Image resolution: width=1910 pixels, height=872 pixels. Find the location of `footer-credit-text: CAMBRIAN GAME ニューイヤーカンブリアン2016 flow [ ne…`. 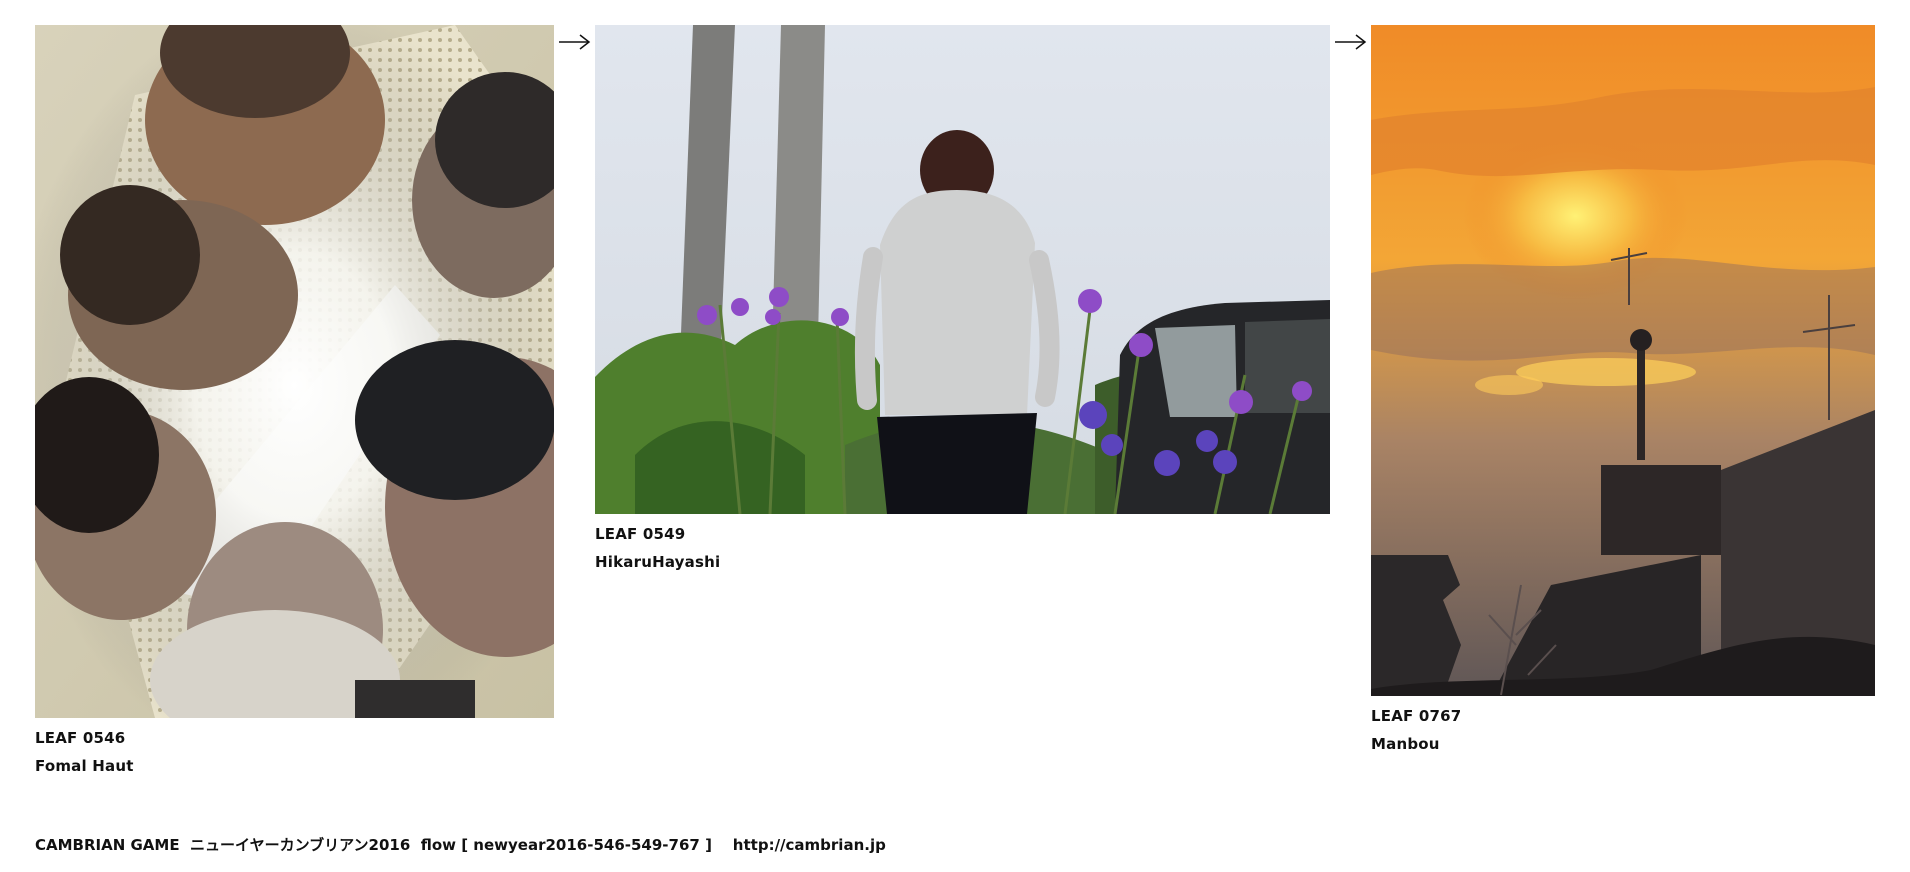

footer-credit-text: CAMBRIAN GAME ニューイヤーカンブリアン2016 flow [ ne… is located at coordinates (460, 845).